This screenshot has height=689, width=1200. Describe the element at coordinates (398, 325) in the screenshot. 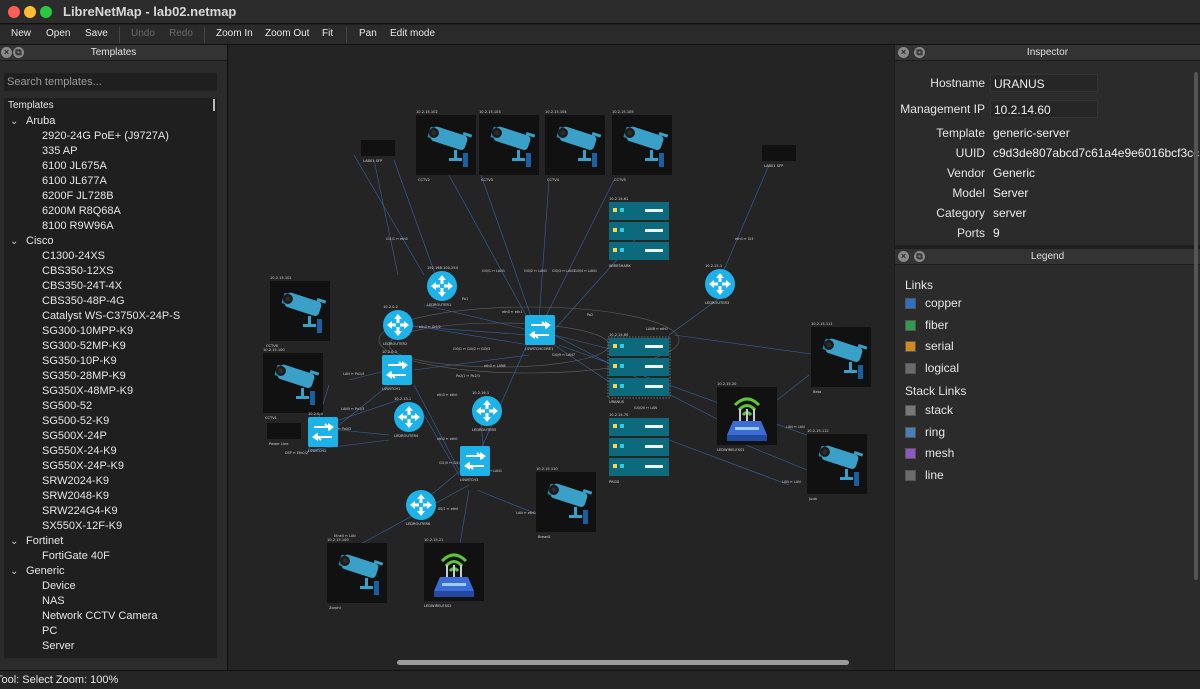

I see `device-router: 10.2.0.2 LEDROUTER2` at that location.